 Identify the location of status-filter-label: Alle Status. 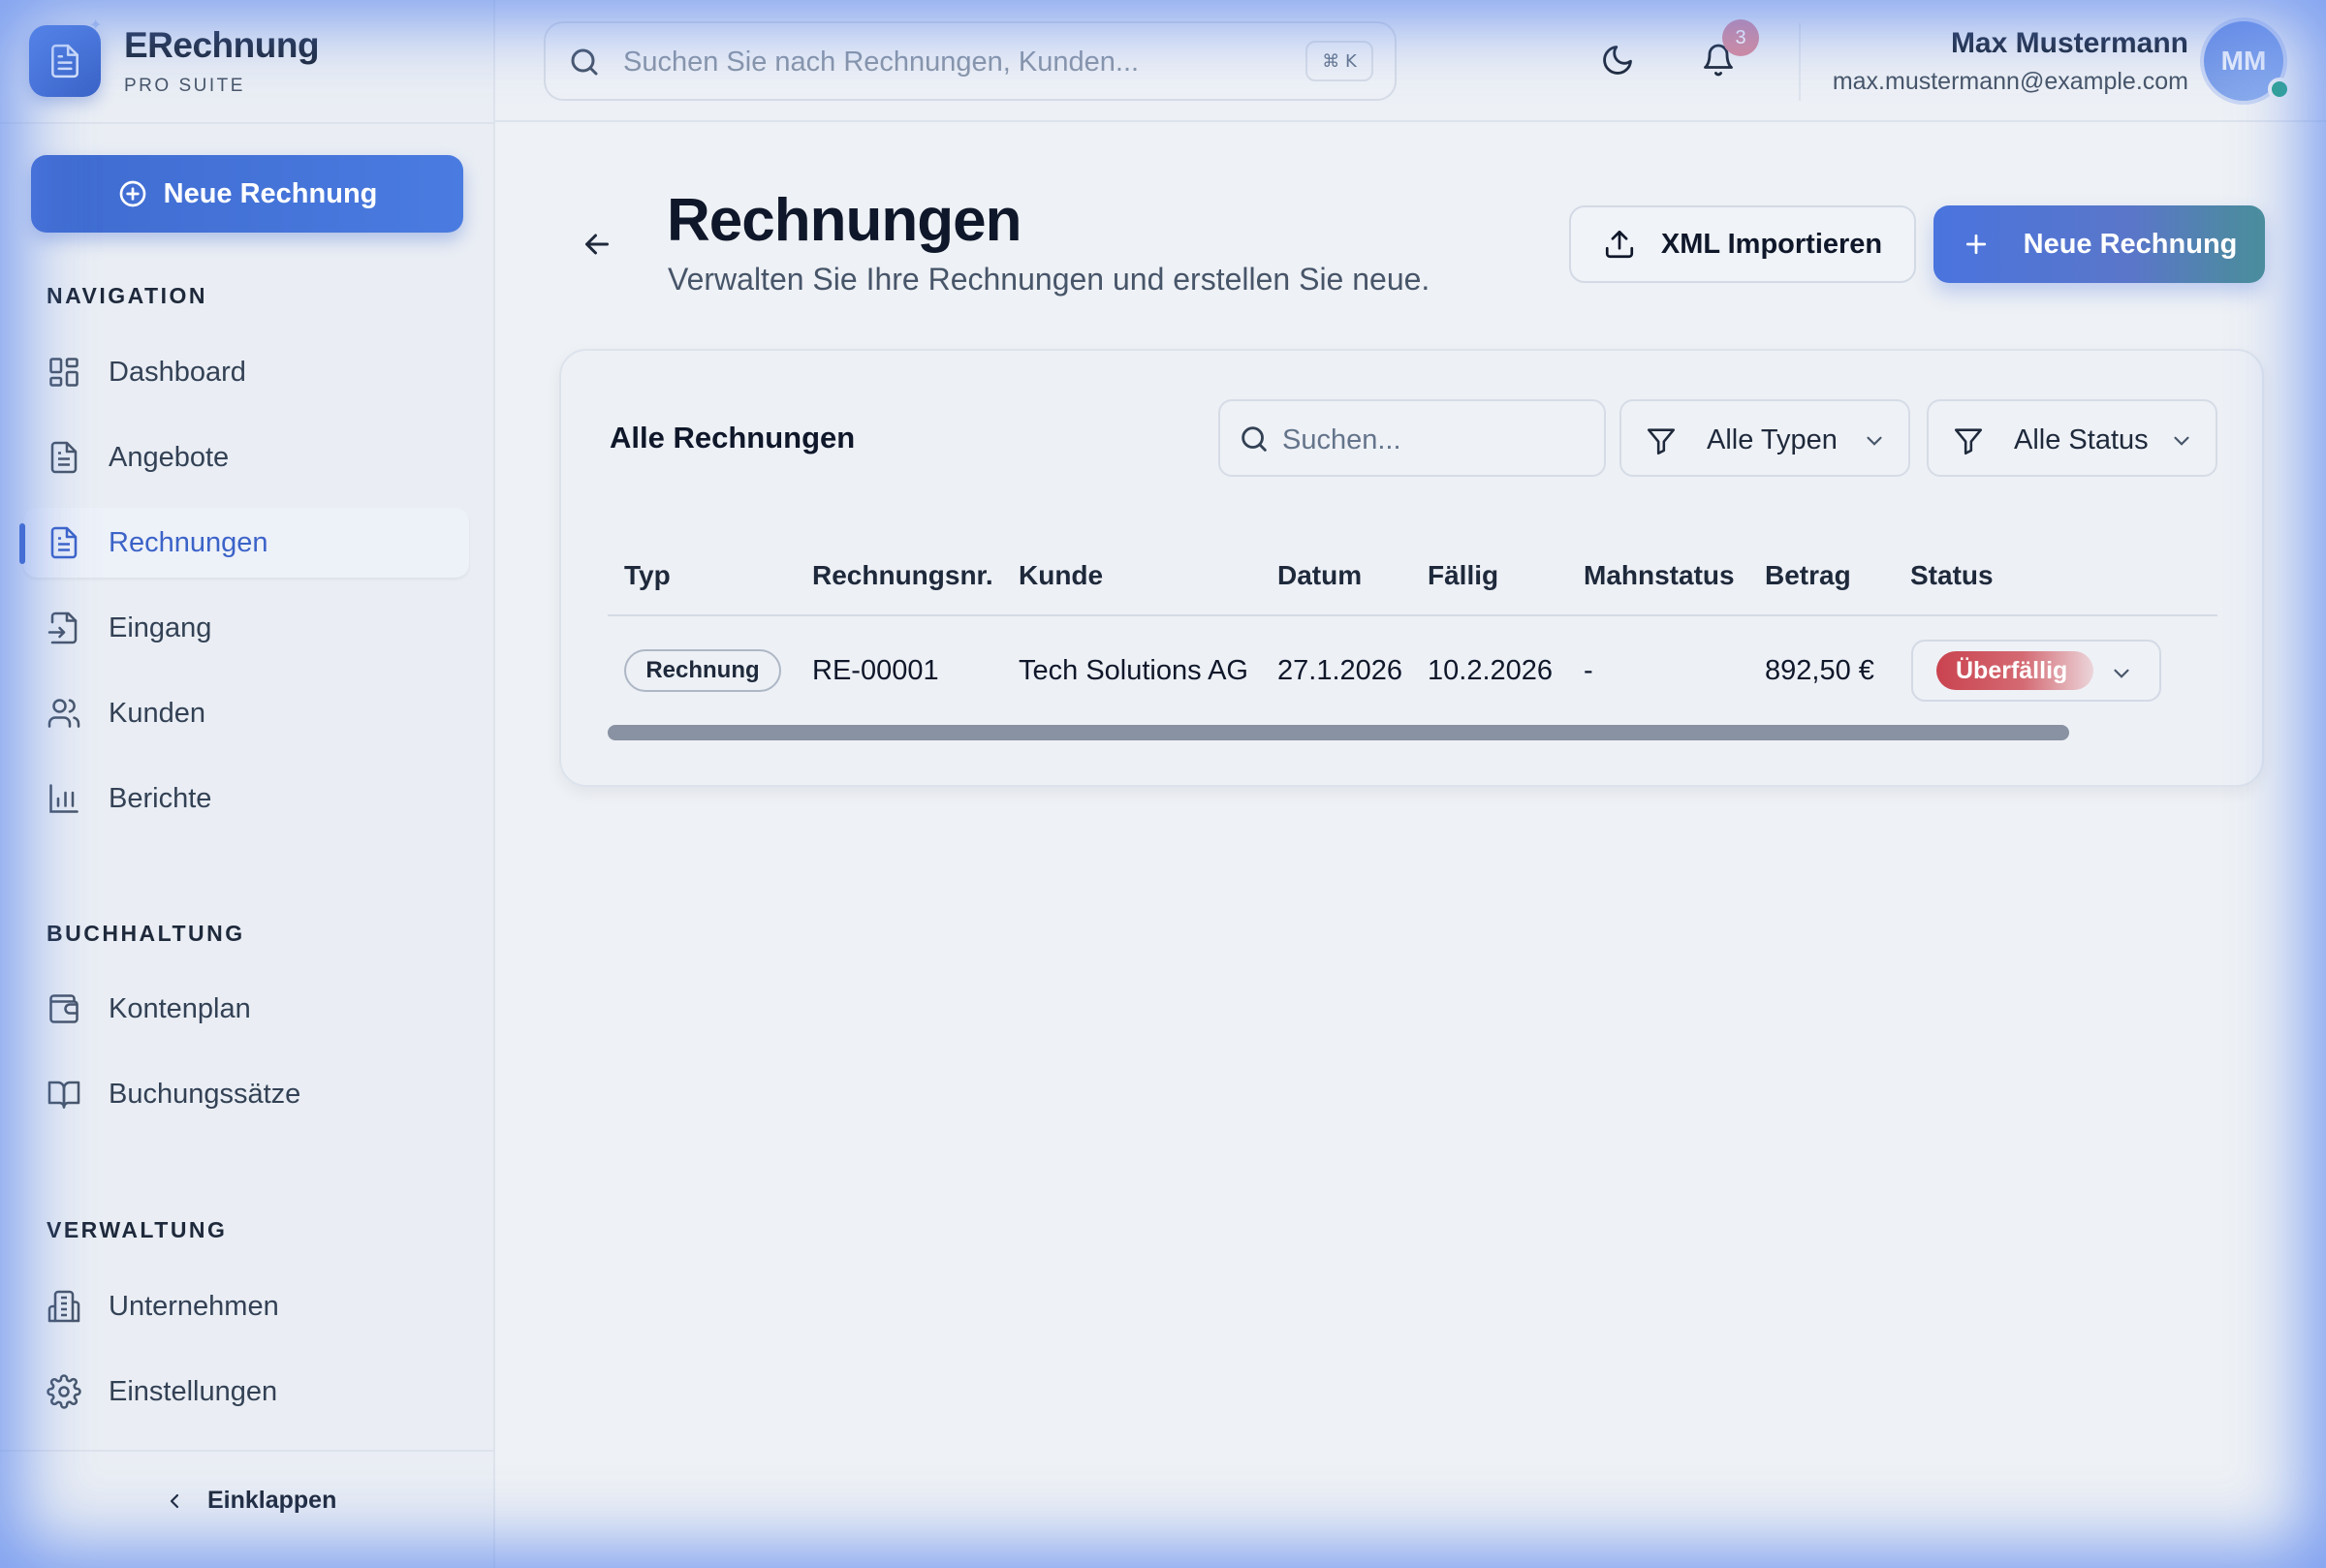
(2081, 440).